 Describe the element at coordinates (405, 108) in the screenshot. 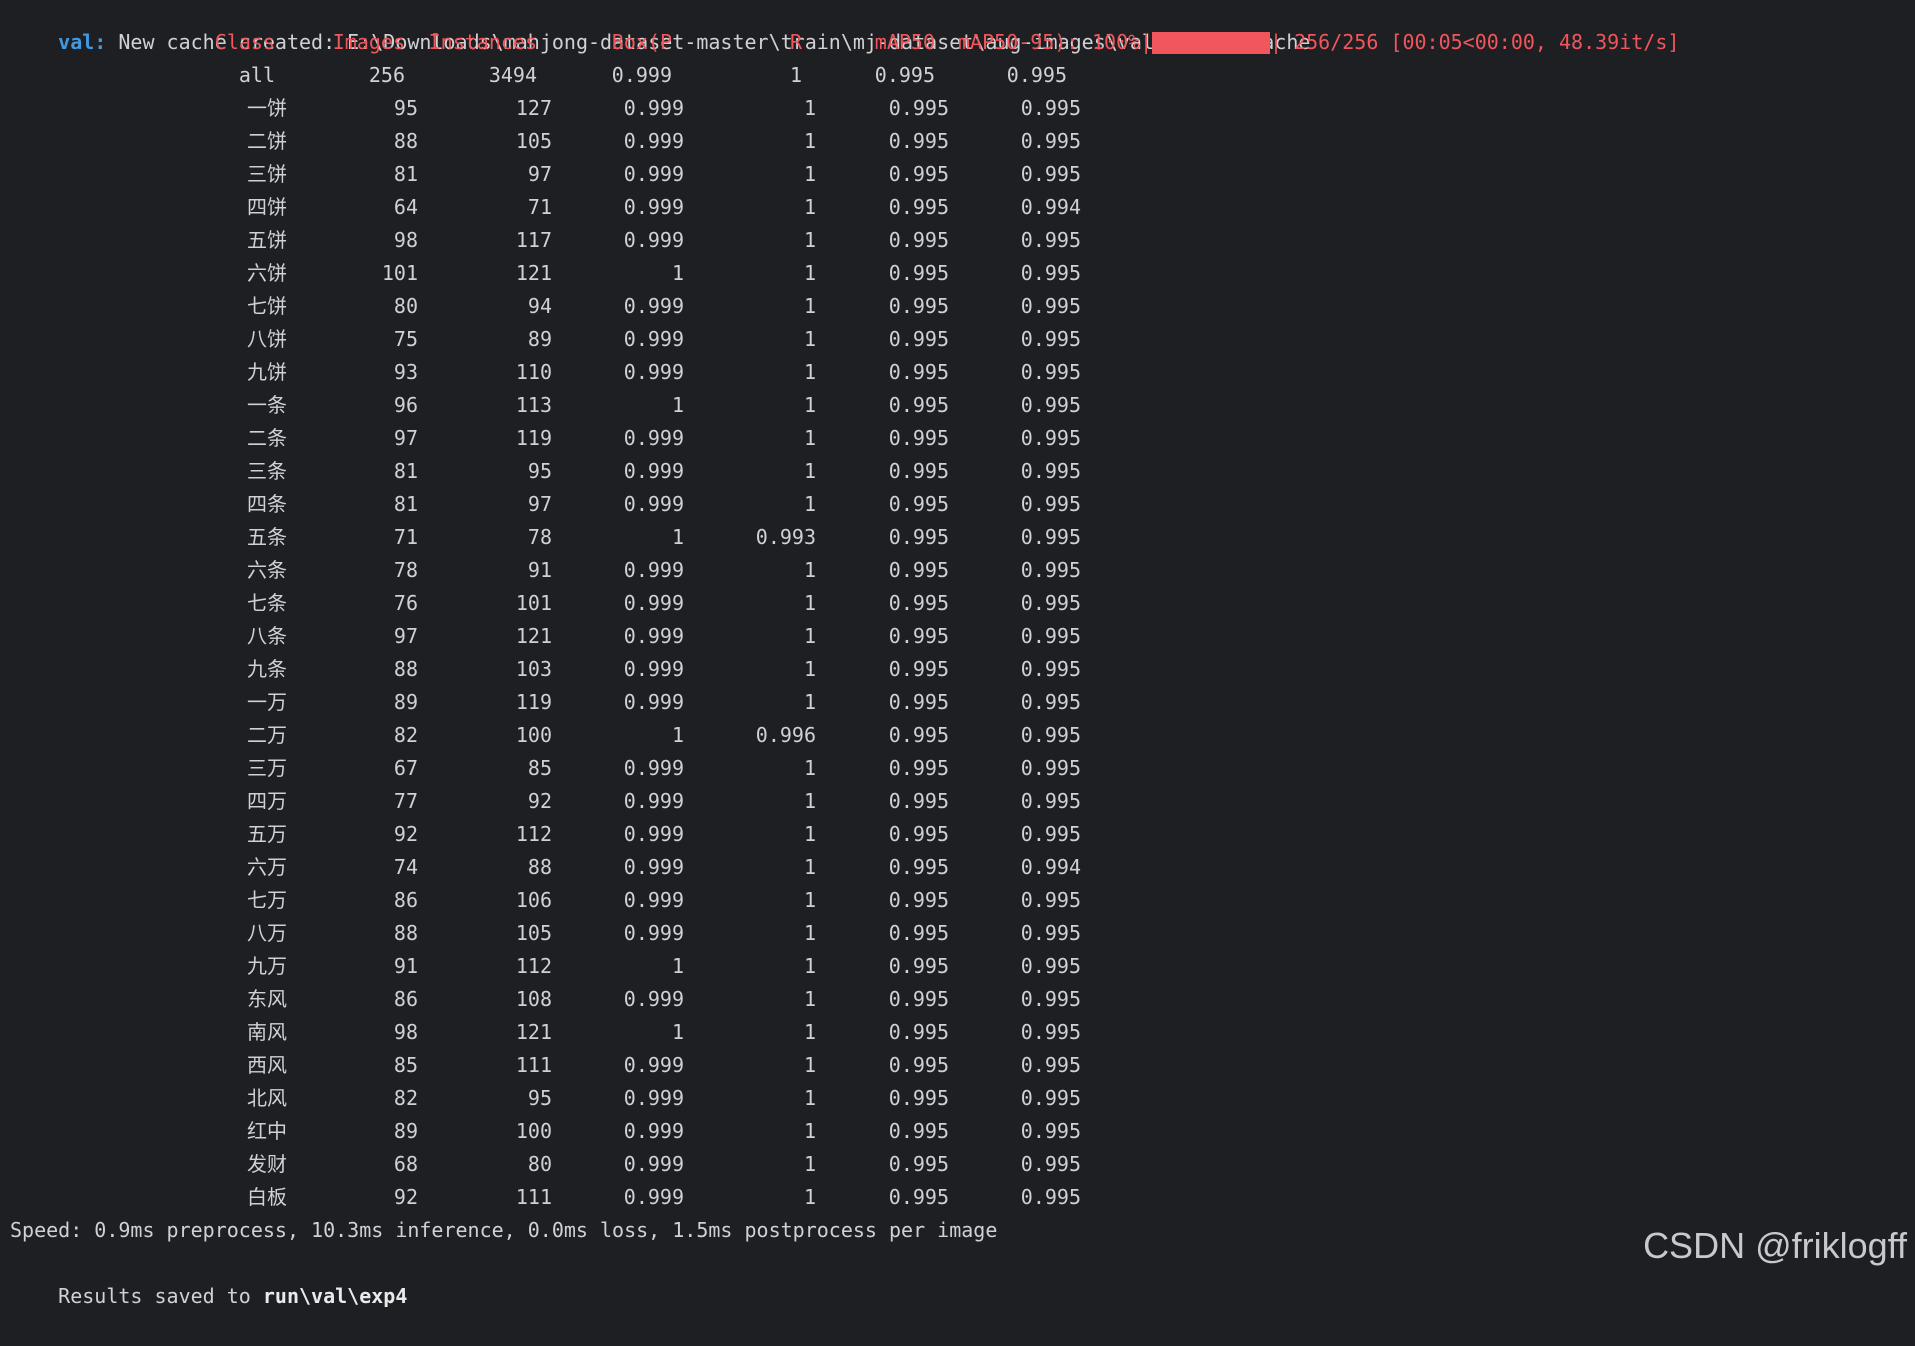

I see `row-images: 95` at that location.